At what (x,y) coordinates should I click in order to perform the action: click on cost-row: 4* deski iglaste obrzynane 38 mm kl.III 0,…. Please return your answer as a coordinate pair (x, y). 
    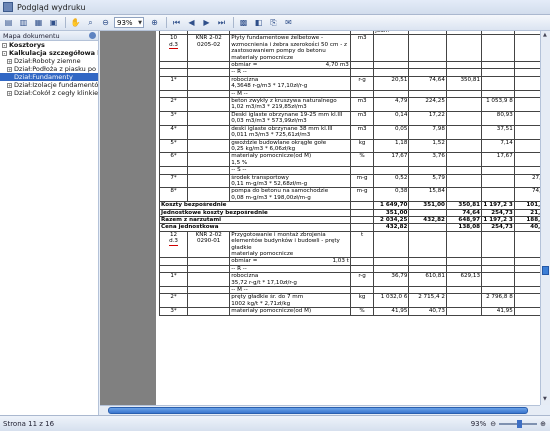
    Looking at the image, I should click on (349, 132).